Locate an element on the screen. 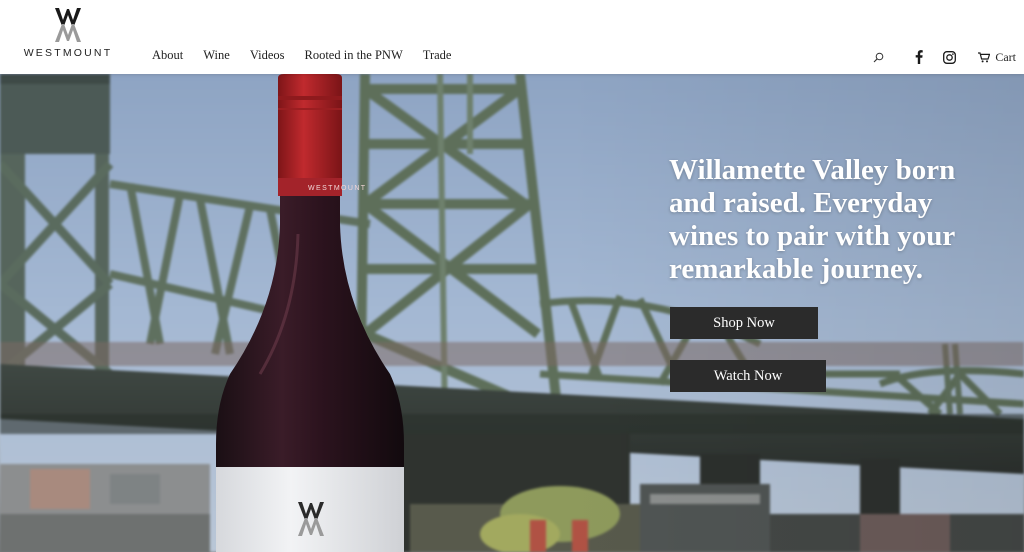 This screenshot has width=1024, height=552. nav-trade: Trade is located at coordinates (437, 55).